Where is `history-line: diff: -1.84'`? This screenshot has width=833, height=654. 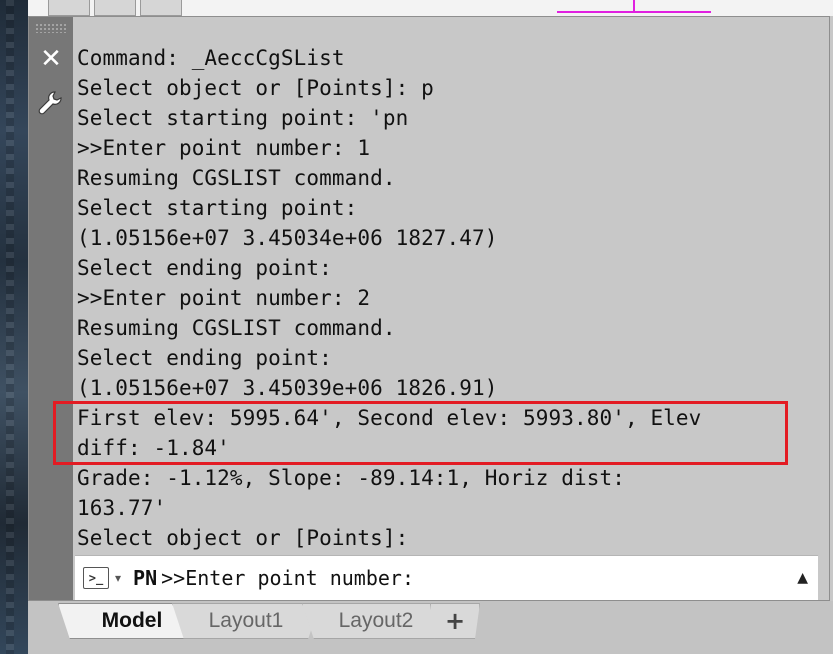 history-line: diff: -1.84' is located at coordinates (153, 448).